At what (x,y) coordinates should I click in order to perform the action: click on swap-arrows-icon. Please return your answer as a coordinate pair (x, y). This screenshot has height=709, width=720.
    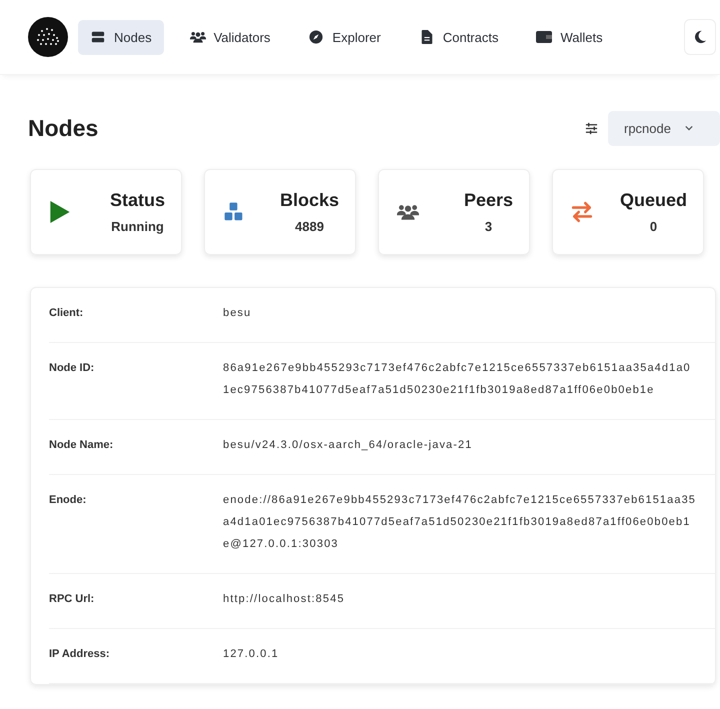
    Looking at the image, I should click on (582, 212).